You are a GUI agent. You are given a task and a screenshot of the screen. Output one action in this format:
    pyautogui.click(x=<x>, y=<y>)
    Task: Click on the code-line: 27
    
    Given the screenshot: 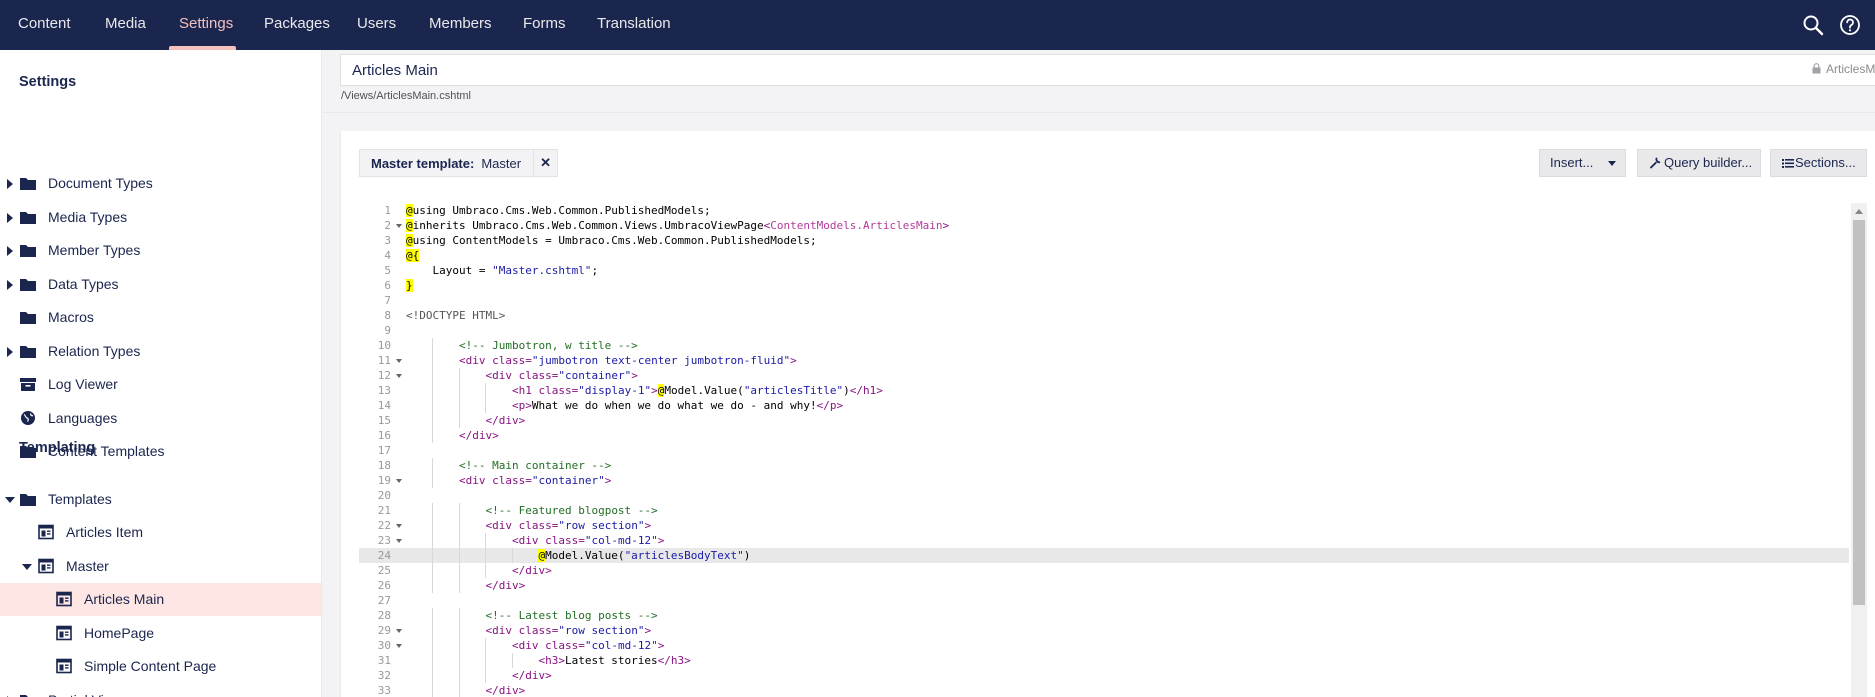 What is the action you would take?
    pyautogui.click(x=1104, y=600)
    